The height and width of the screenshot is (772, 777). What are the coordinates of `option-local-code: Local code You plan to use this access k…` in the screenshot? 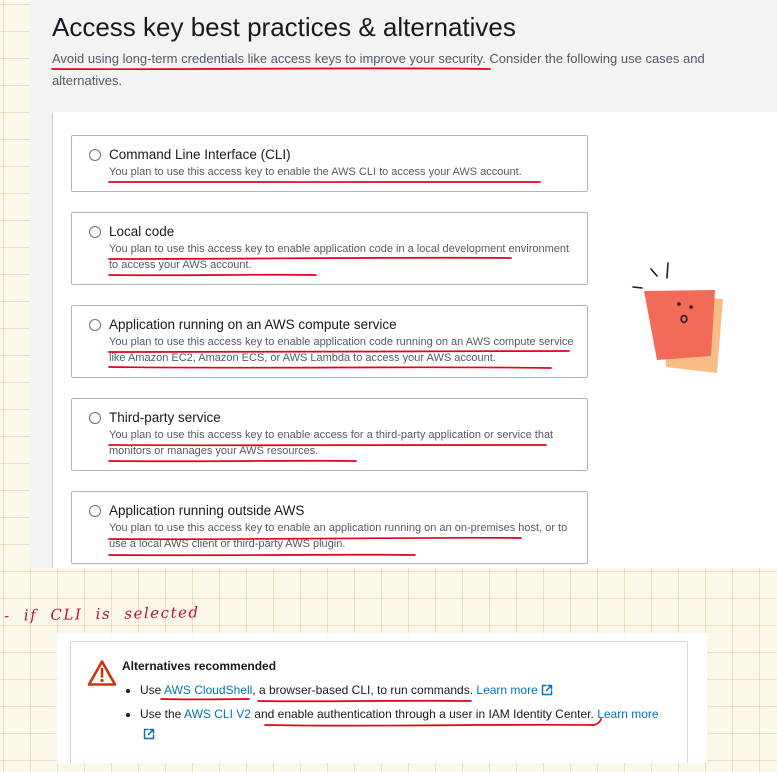 It's located at (329, 248).